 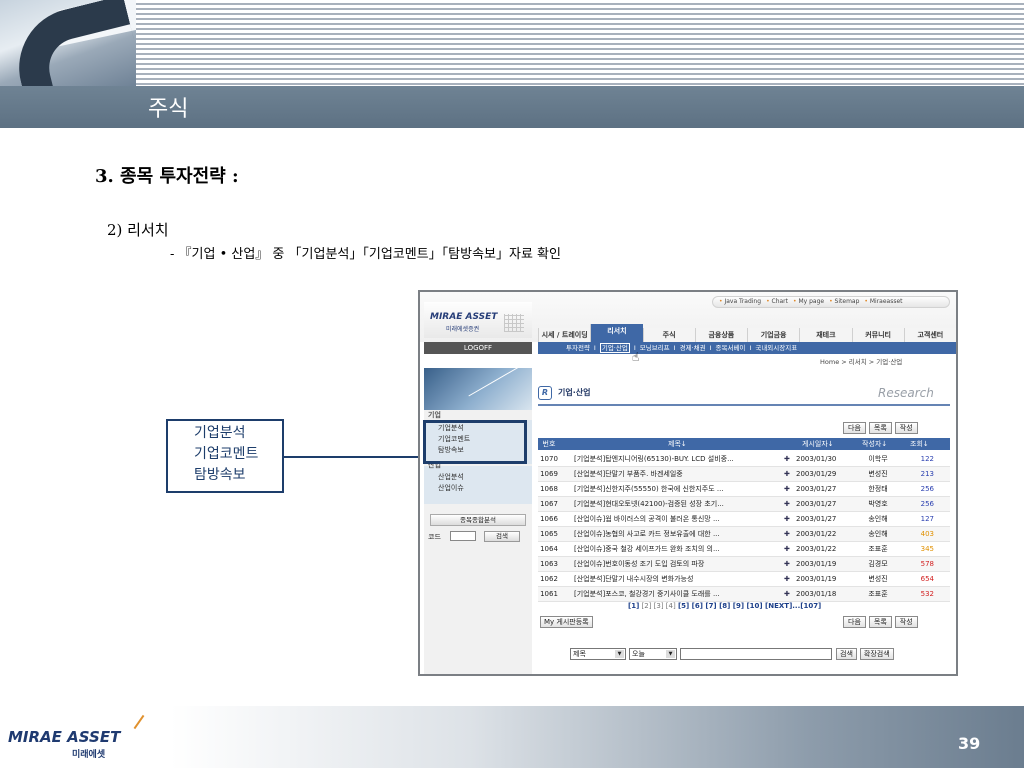 I want to click on search-bar: 제목 ▼ 오늘 ▼ 검색 확장검색, so click(x=733, y=654).